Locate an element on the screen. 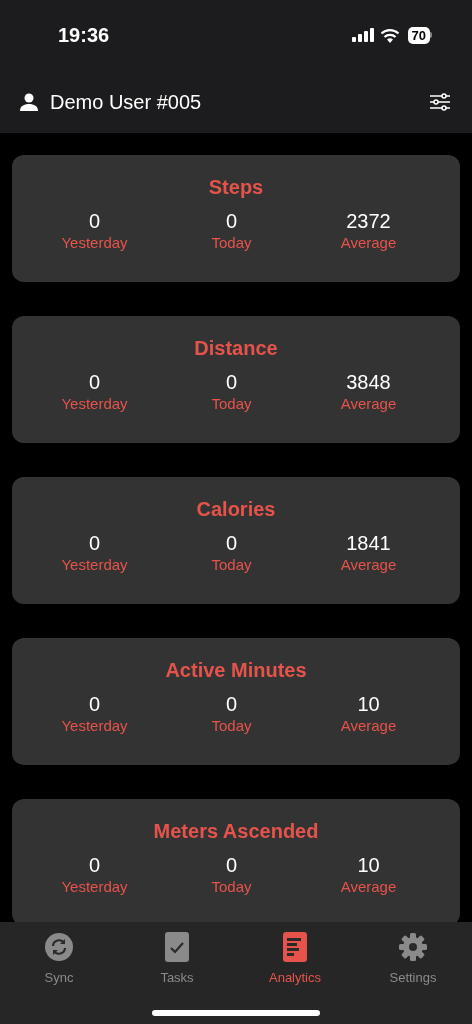 The image size is (472, 1024). signal-icon is located at coordinates (362, 35).